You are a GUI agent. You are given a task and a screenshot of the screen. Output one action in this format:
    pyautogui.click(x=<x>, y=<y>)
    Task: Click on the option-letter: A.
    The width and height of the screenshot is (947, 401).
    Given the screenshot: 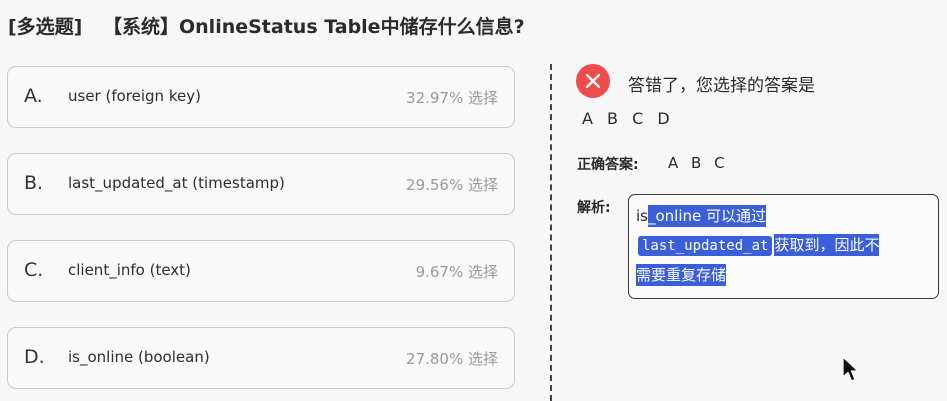 What is the action you would take?
    pyautogui.click(x=33, y=96)
    